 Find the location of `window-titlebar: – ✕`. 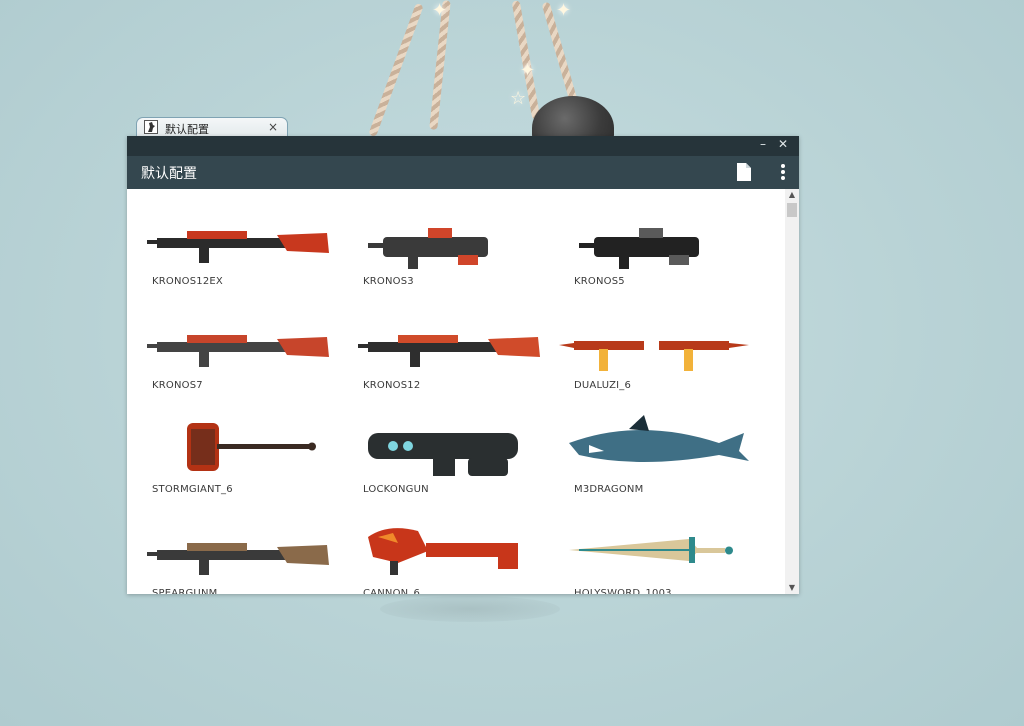

window-titlebar: – ✕ is located at coordinates (463, 146).